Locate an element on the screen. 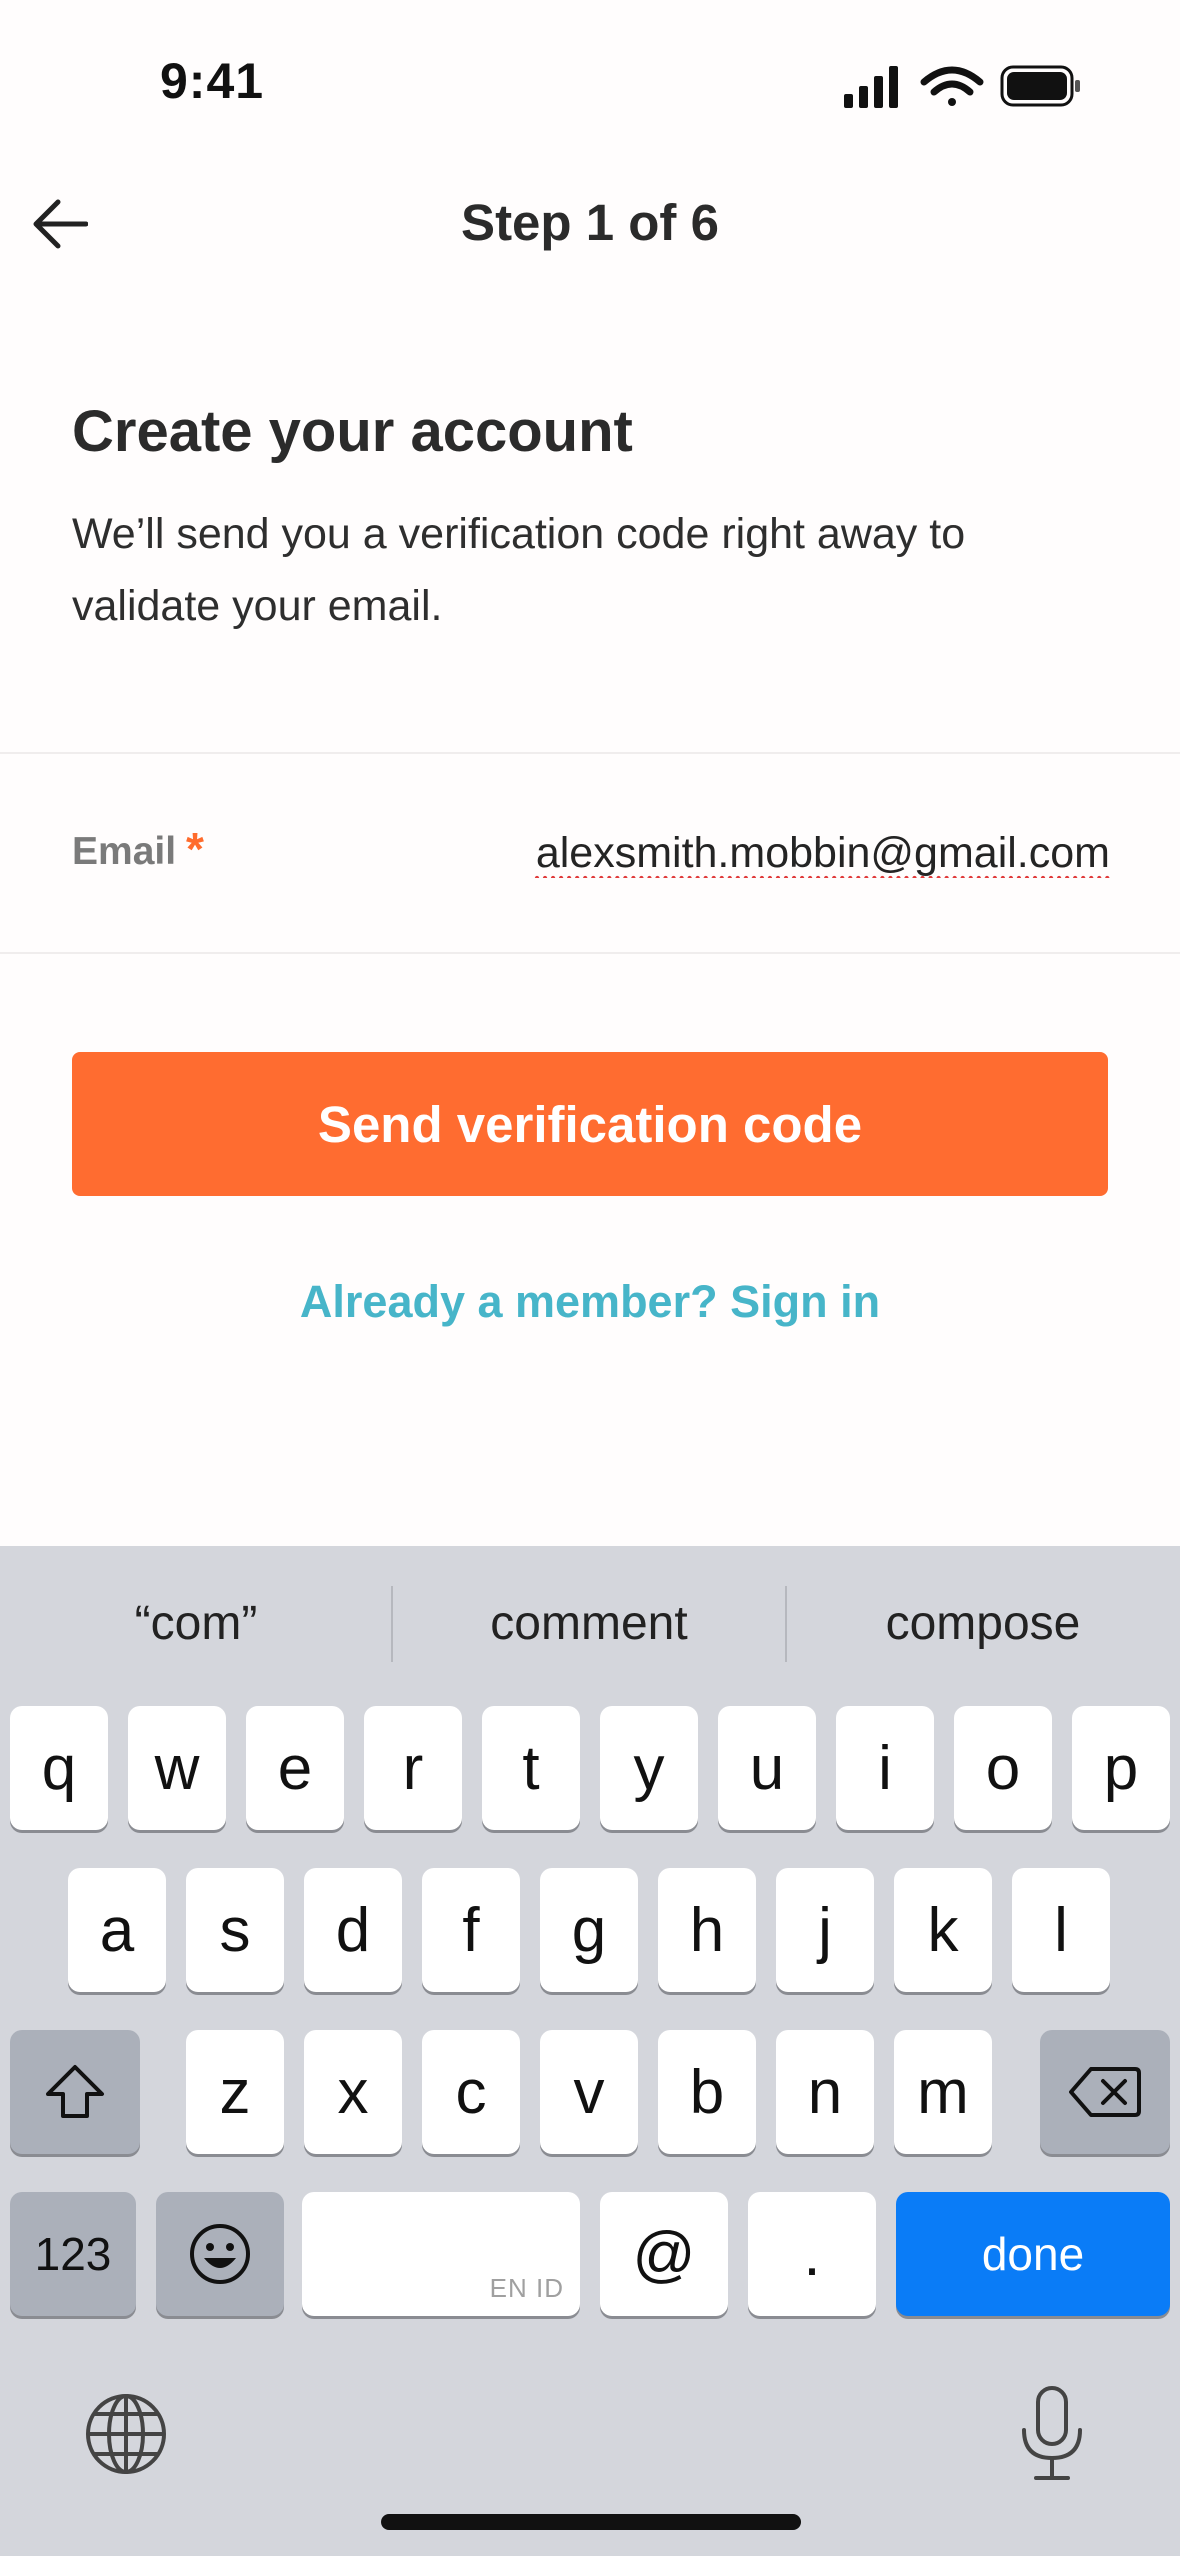 Image resolution: width=1180 pixels, height=2556 pixels. wifi-icon is located at coordinates (952, 86).